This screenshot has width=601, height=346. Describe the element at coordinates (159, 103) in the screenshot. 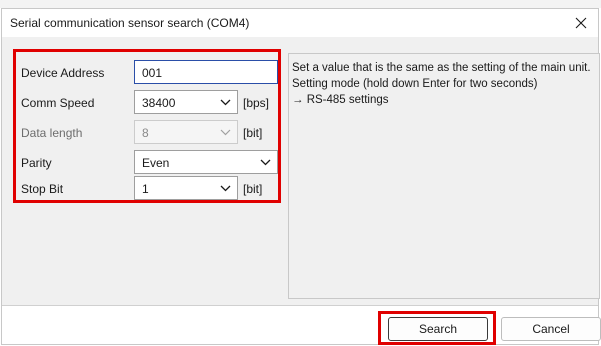

I see `comm-speed-value: 38400` at that location.